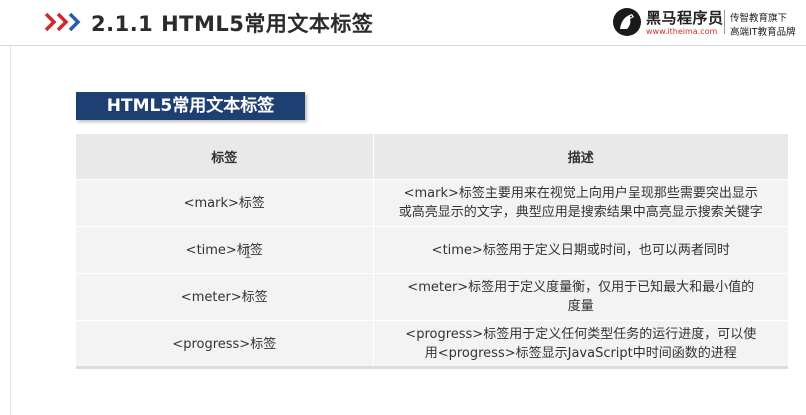 Image resolution: width=806 pixels, height=415 pixels. What do you see at coordinates (580, 212) in the screenshot?
I see `description-line: 或高亮显示的文字，典型应用是搜索结果中高亮显示搜索关键字` at bounding box center [580, 212].